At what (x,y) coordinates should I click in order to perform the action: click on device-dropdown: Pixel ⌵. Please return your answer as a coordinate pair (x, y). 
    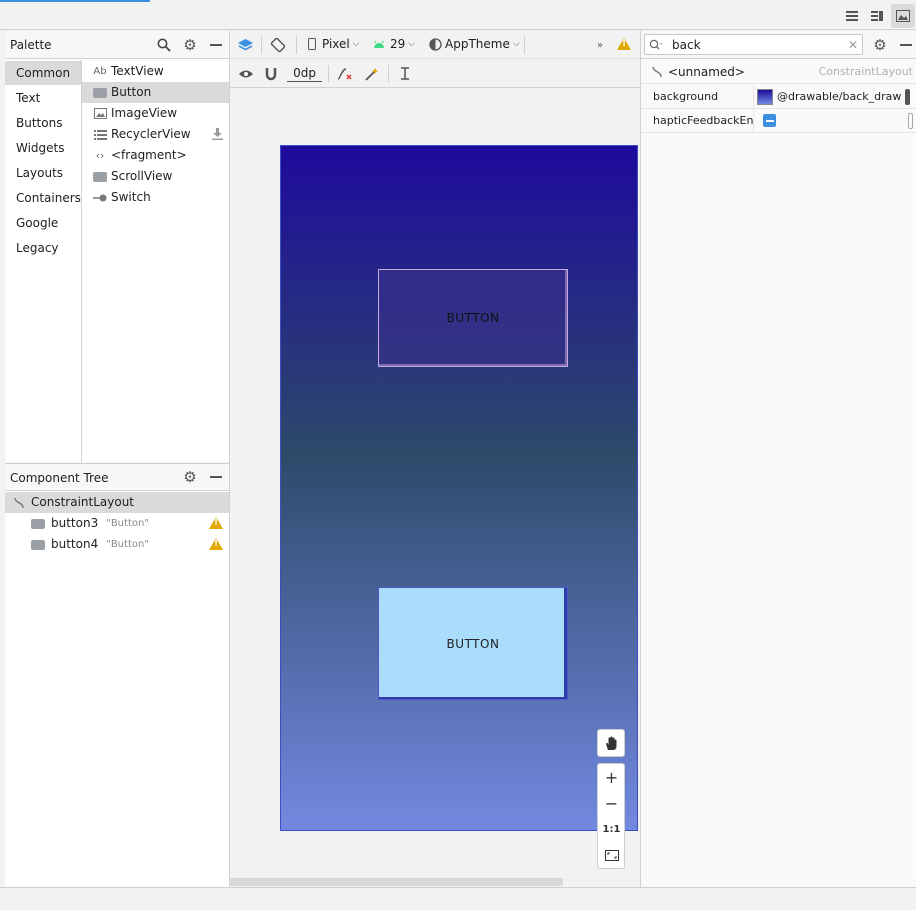
    Looking at the image, I should click on (334, 44).